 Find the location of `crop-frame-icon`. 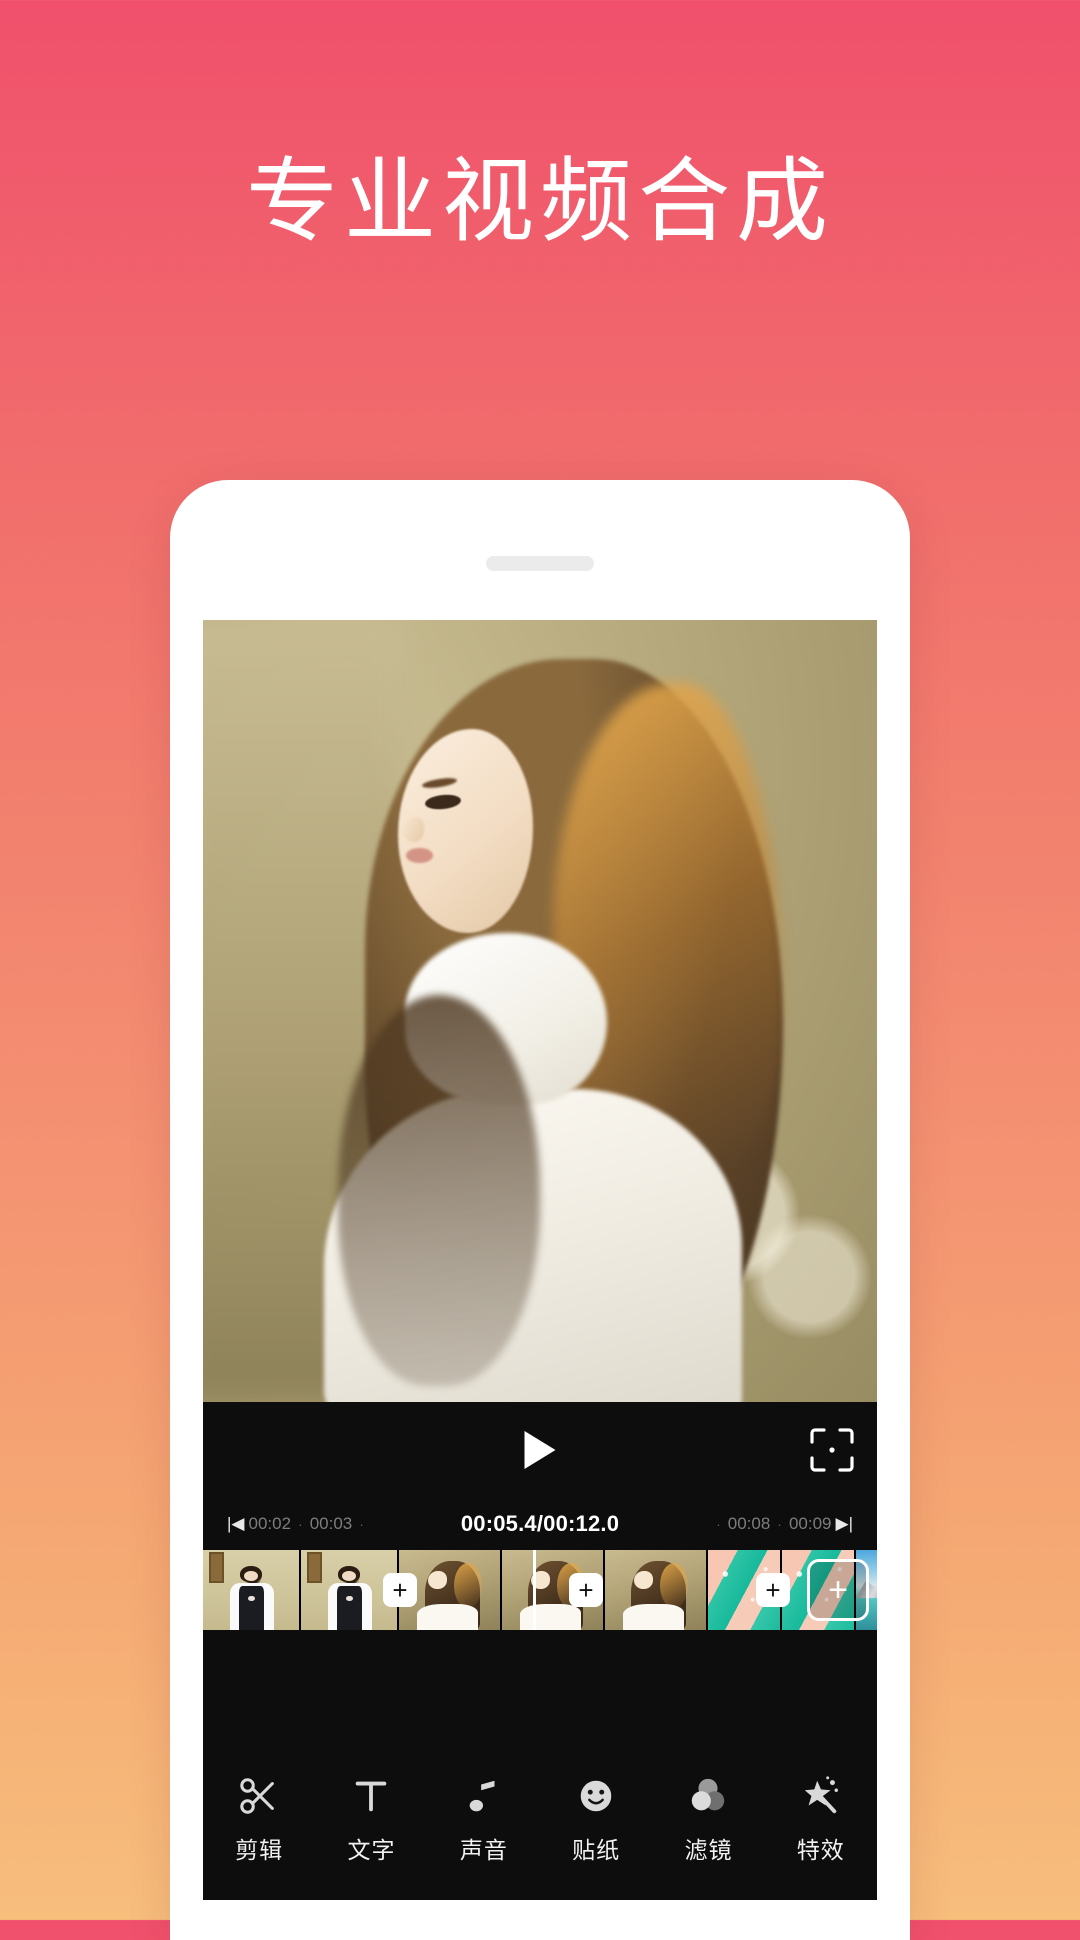

crop-frame-icon is located at coordinates (832, 1450).